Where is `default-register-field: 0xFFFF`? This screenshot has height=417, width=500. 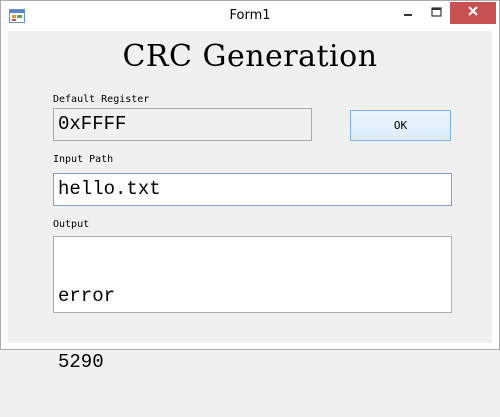 default-register-field: 0xFFFF is located at coordinates (182, 124).